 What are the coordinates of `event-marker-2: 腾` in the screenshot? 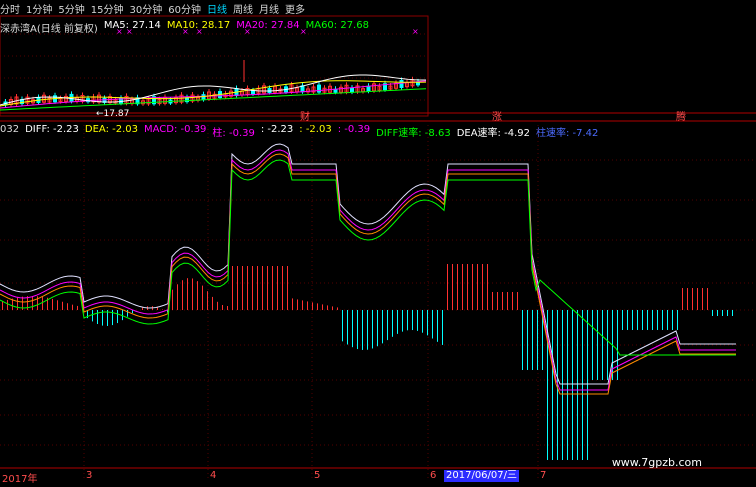 It's located at (681, 116).